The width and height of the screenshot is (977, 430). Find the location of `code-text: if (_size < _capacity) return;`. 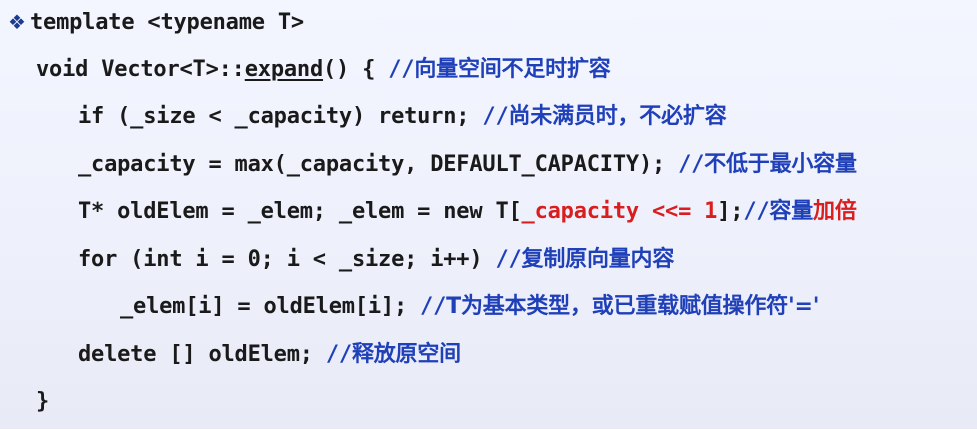

code-text: if (_size < _capacity) return; is located at coordinates (280, 116).